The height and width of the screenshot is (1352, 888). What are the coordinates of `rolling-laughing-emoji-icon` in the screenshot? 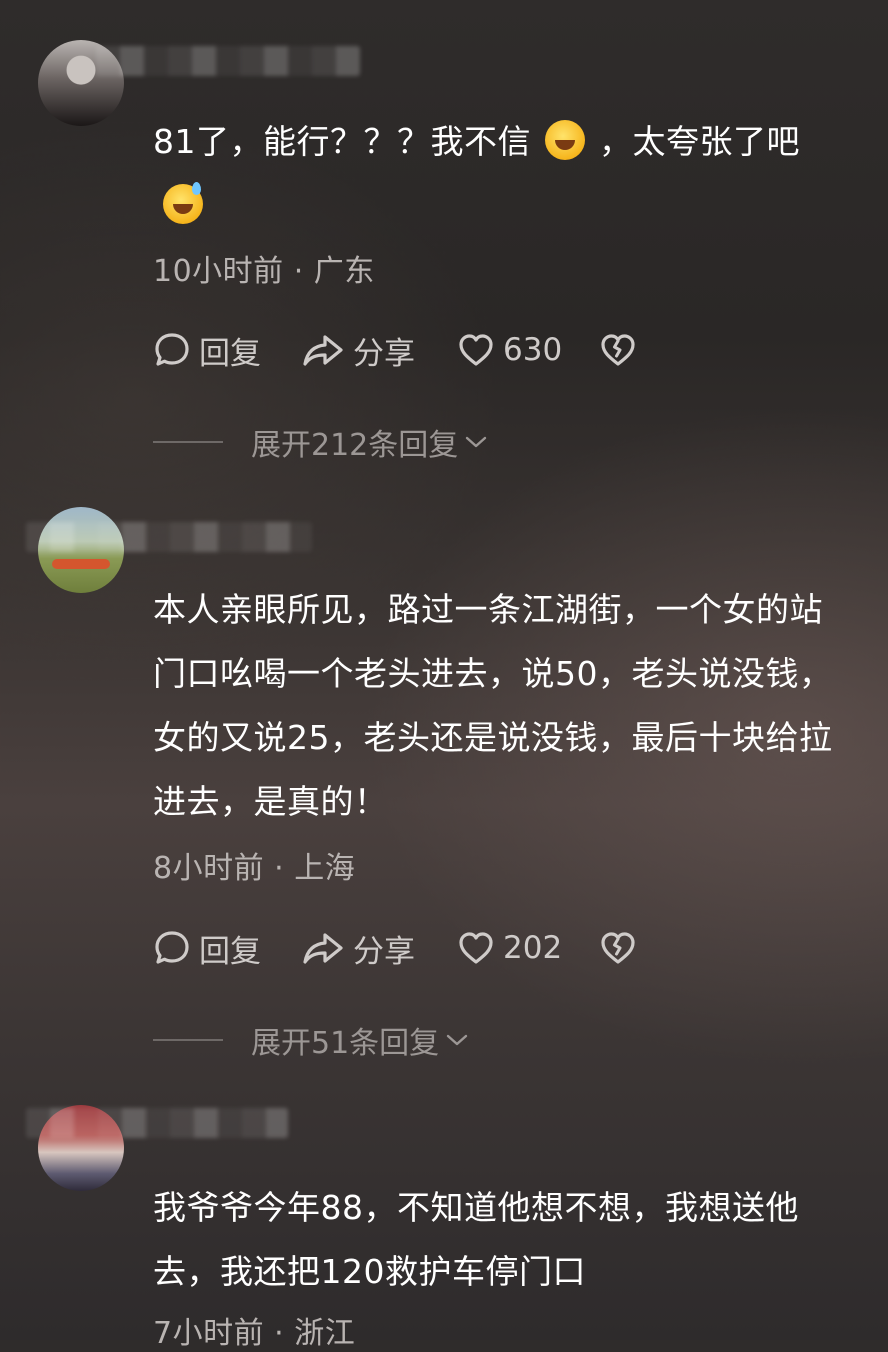 It's located at (565, 140).